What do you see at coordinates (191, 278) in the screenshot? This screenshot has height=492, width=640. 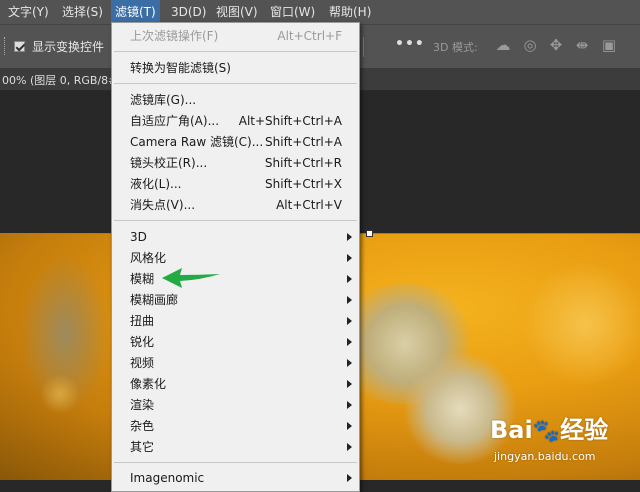 I see `annotation-arrow-icon` at bounding box center [191, 278].